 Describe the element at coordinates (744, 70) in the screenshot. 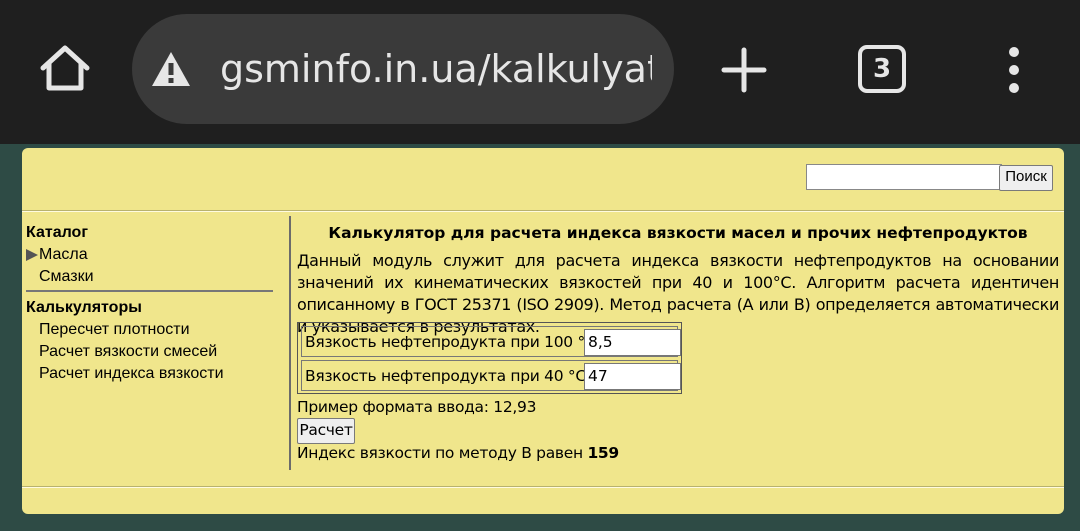

I see `new-tab-icon` at that location.